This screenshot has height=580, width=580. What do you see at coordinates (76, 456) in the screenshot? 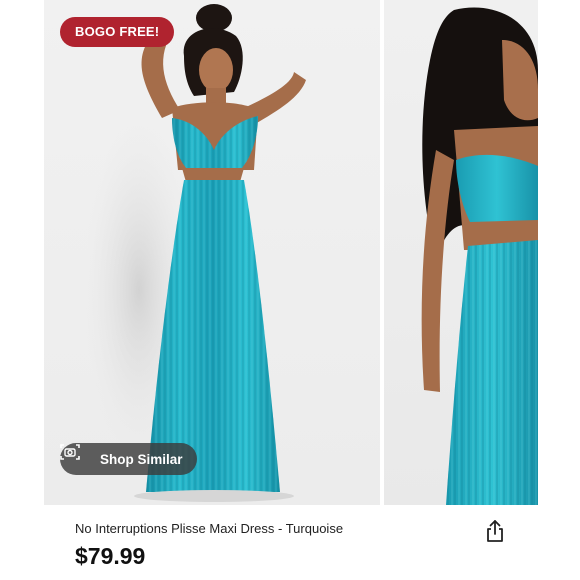
I see `camera-search-icon` at bounding box center [76, 456].